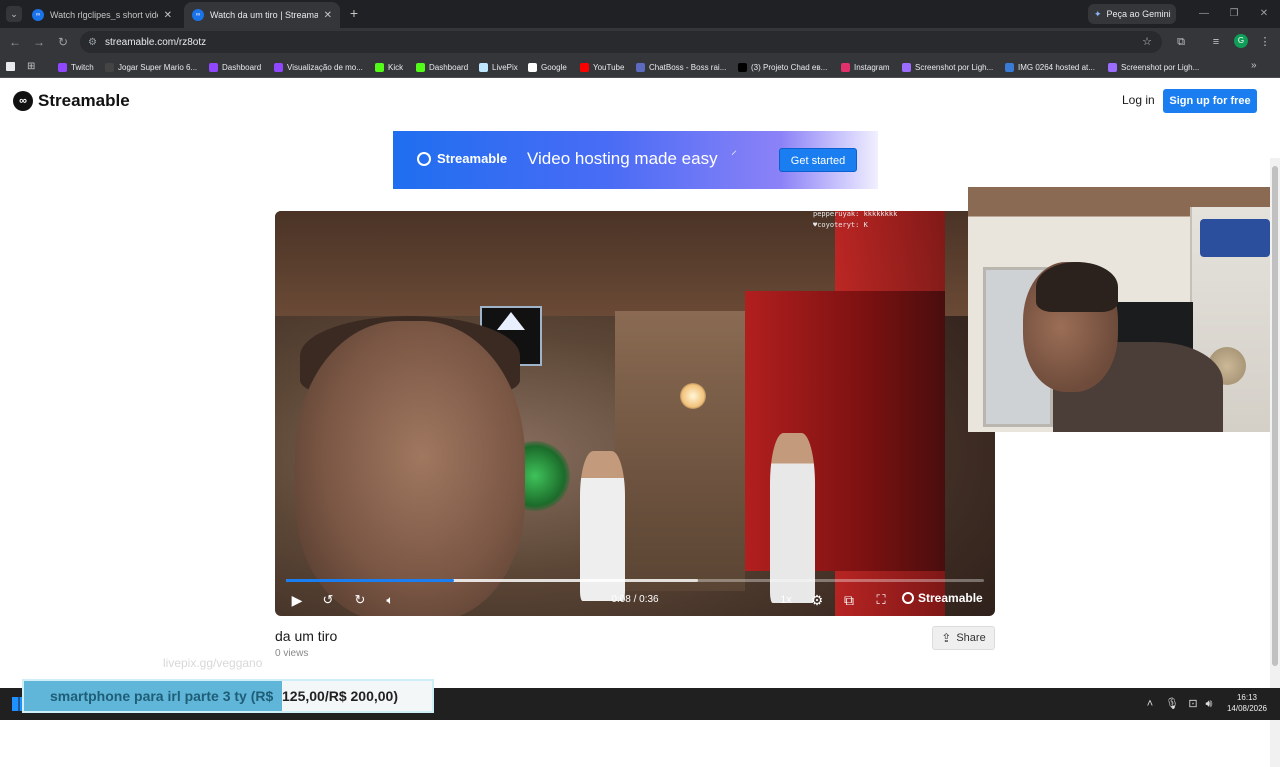  I want to click on address-bar: ⚙ streamable.com/rz8otz, so click(621, 42).